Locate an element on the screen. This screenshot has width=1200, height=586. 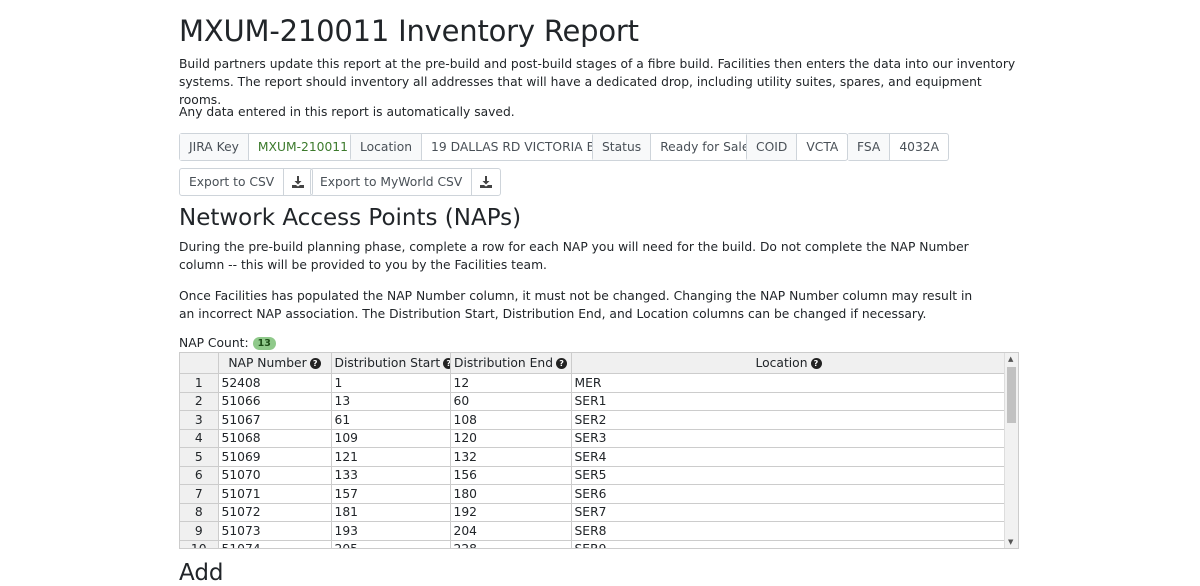
location-group: Location 19 DALLAS RD VICTORIA BC is located at coordinates (482, 147).